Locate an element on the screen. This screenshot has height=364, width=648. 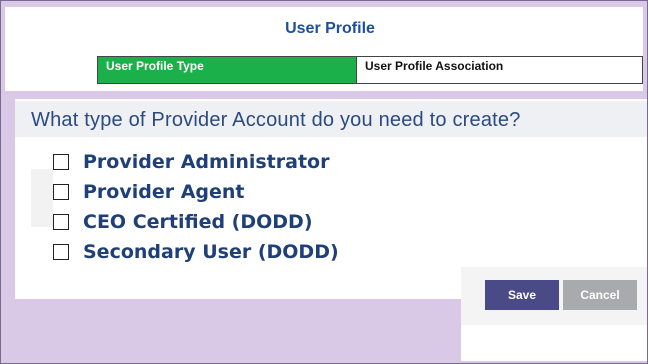
option-provider-agent: Provider Agent is located at coordinates (196, 192).